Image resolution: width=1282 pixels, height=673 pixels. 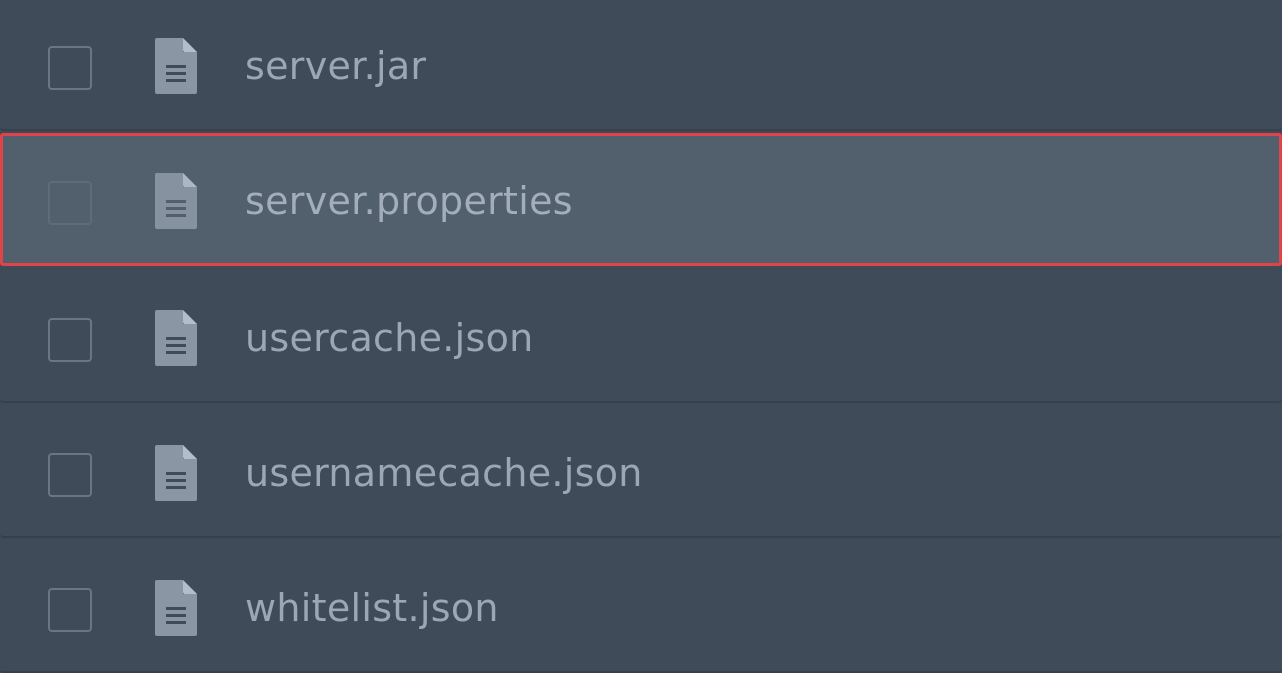 I want to click on file-name: server.jar, so click(x=336, y=66).